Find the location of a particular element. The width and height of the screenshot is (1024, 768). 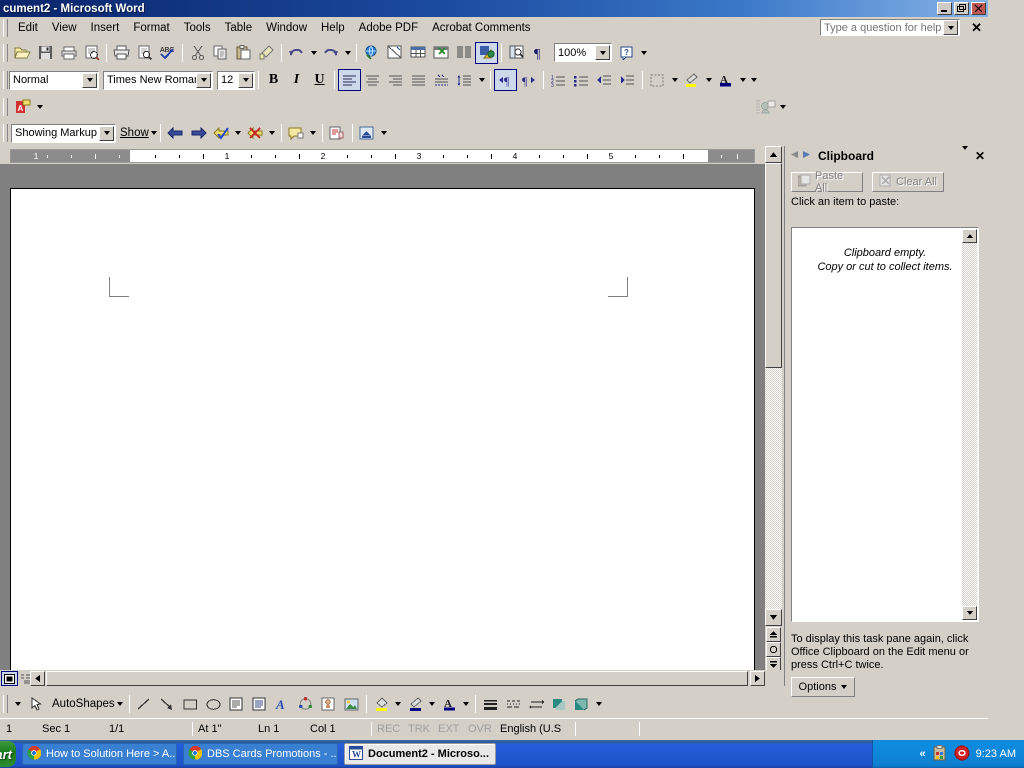

insert-hyperlink-icon is located at coordinates (371, 53).